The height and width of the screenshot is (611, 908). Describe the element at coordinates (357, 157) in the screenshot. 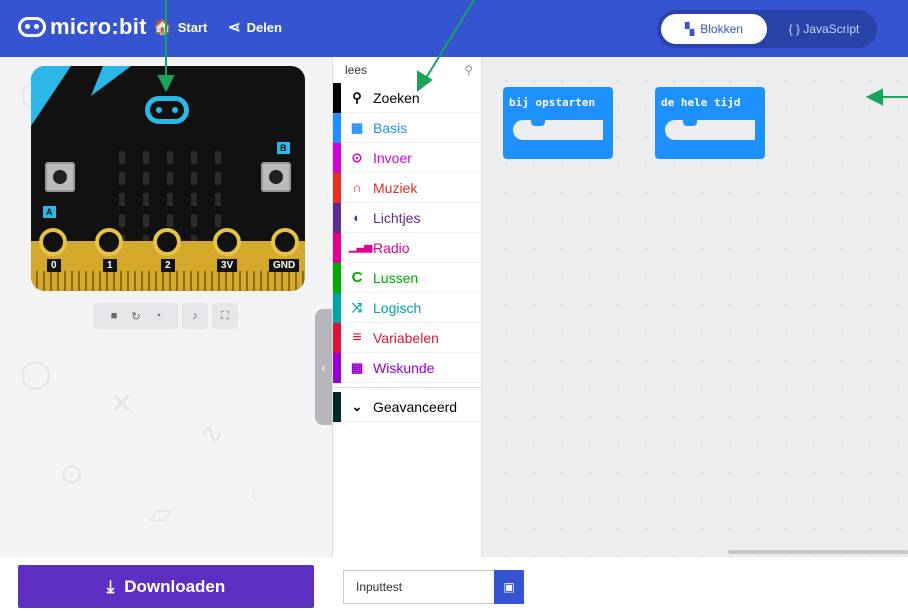

I see `target-icon: ⊙` at that location.